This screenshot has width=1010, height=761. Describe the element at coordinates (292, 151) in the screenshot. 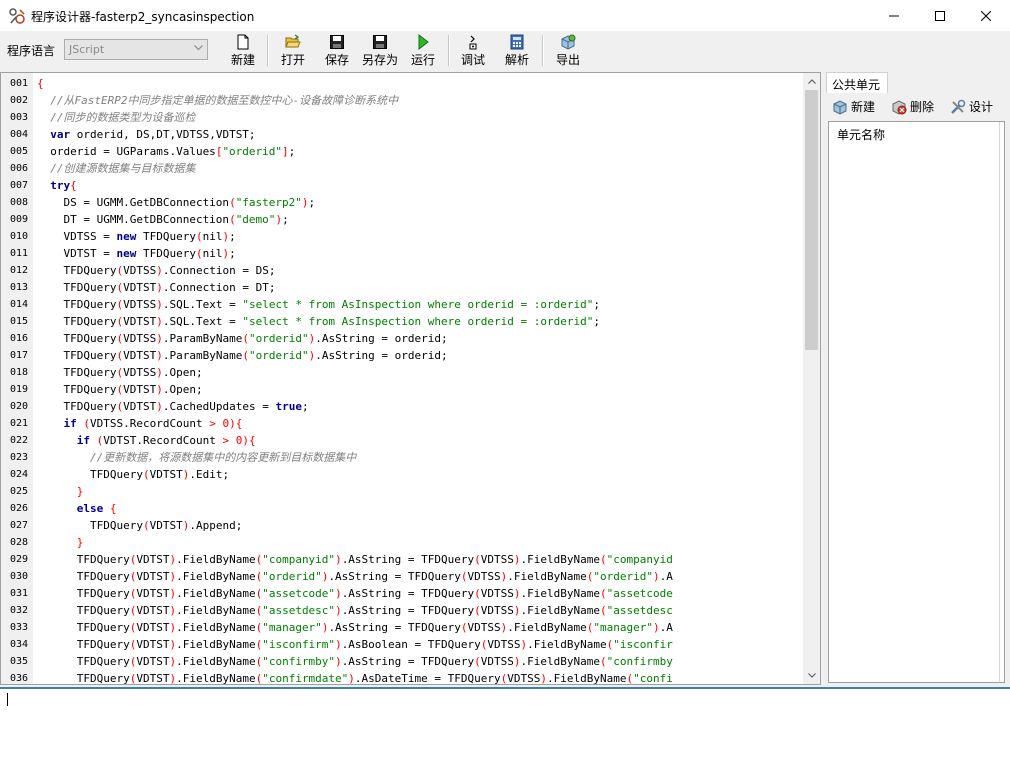

I see `code-token-txt: ;` at that location.